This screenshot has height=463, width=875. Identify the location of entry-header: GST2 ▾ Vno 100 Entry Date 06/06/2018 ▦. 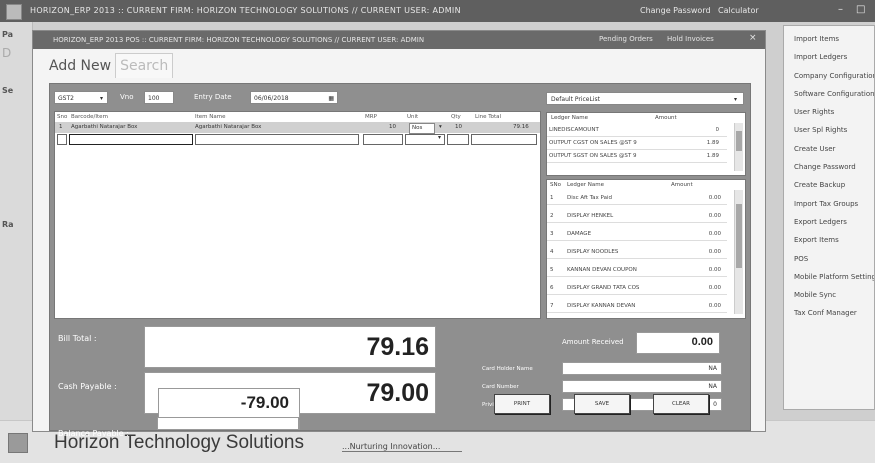
(298, 97).